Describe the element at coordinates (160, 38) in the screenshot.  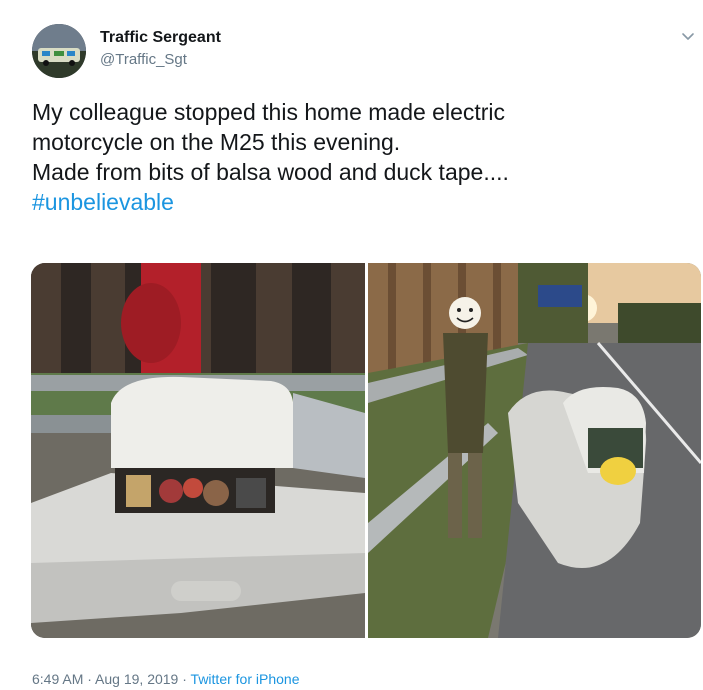
I see `author-name: Traffic Sergeant` at that location.